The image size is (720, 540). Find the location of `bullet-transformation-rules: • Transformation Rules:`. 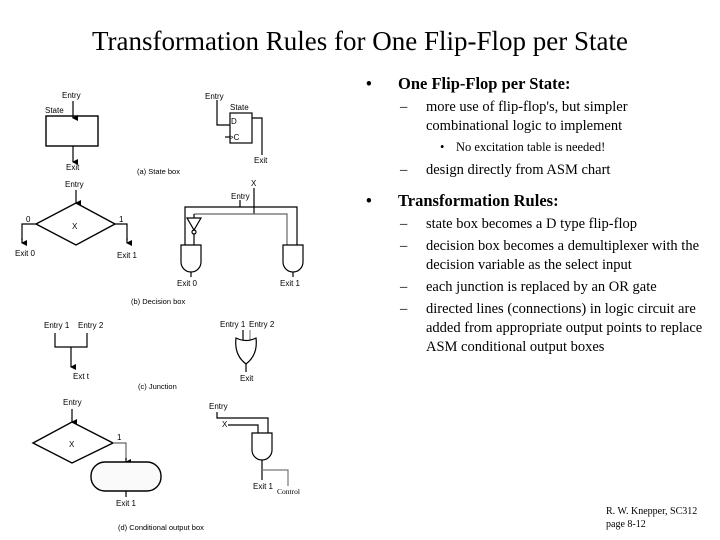

bullet-transformation-rules: • Transformation Rules: is located at coordinates (537, 201).